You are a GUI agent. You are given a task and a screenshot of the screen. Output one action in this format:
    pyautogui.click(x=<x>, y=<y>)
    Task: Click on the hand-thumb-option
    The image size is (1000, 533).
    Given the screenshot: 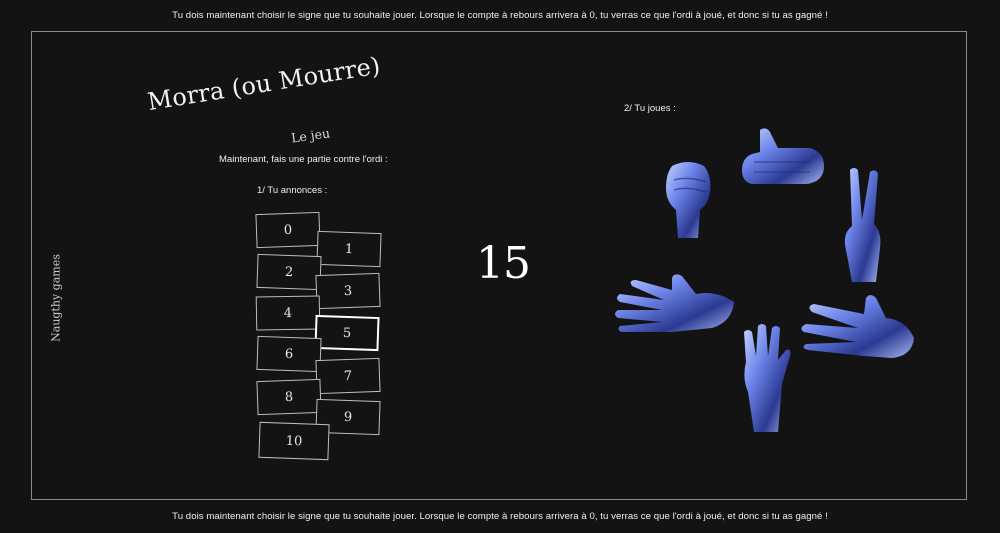 What is the action you would take?
    pyautogui.click(x=785, y=157)
    